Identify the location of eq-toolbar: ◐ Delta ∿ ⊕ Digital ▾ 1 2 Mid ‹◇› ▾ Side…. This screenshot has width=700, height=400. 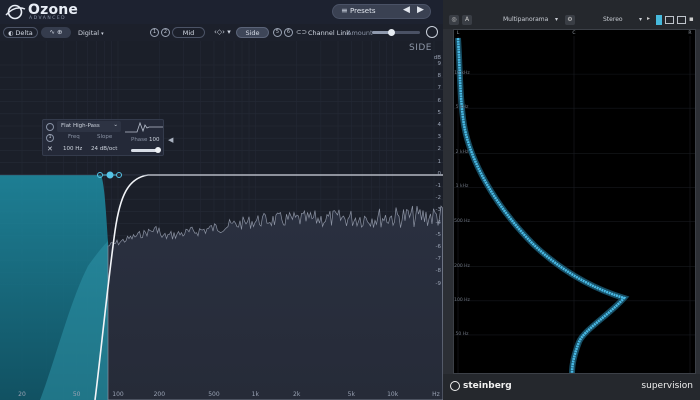
(221, 32).